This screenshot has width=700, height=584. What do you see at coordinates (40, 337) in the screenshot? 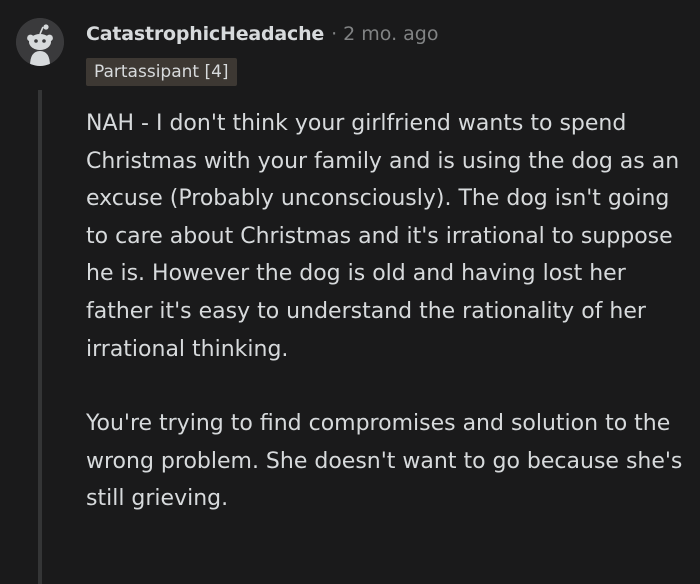
I see `thread-collapse-line` at bounding box center [40, 337].